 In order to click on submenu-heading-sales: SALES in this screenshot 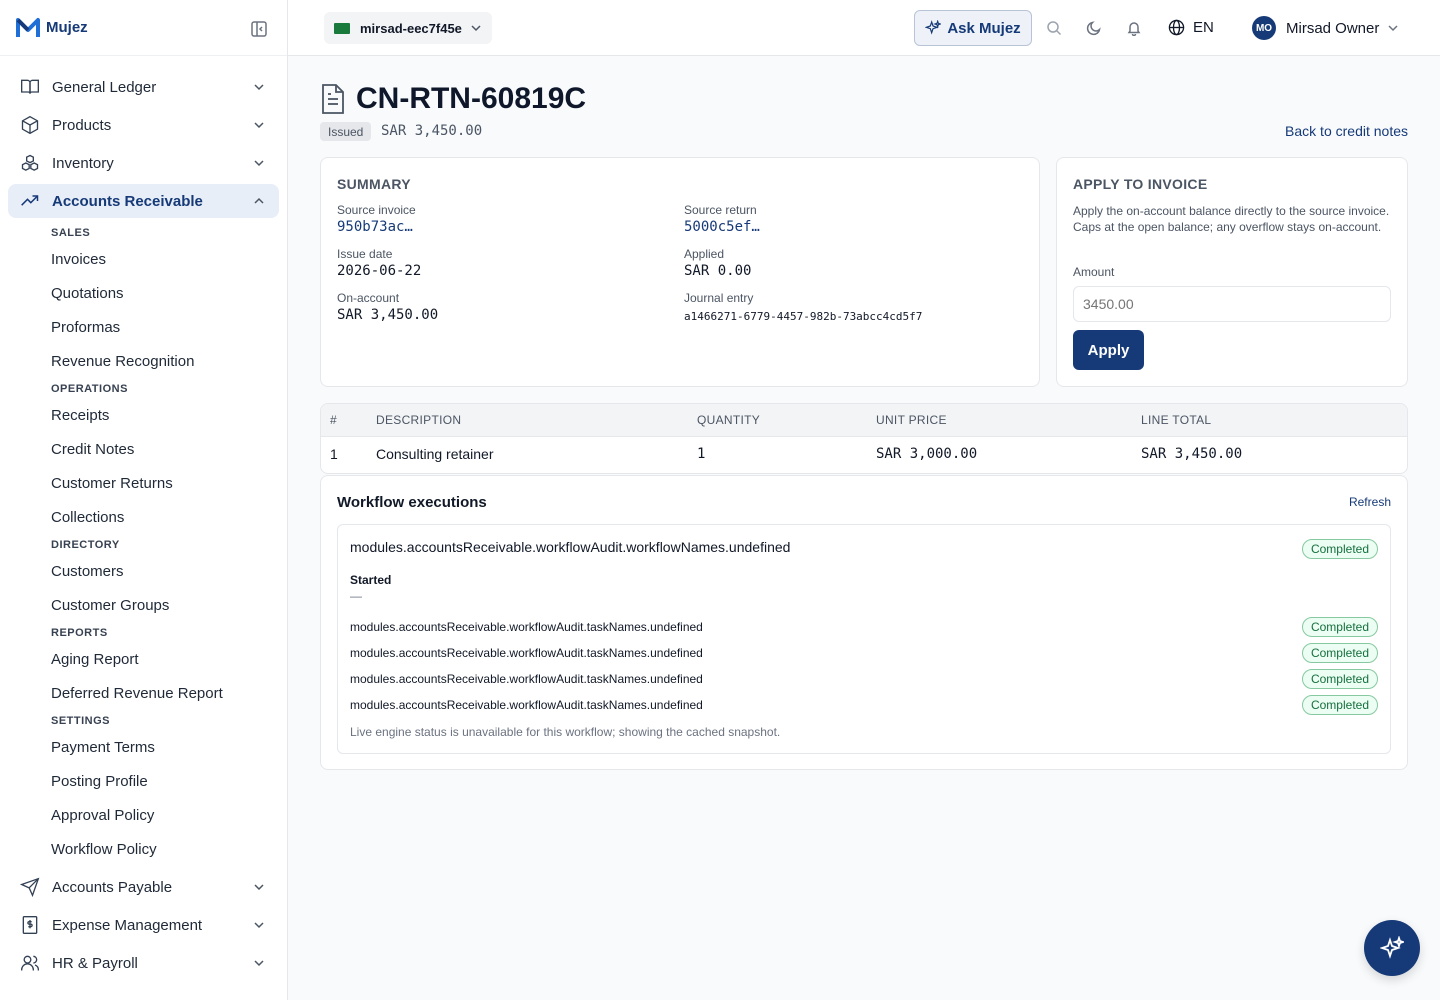, I will do `click(71, 233)`.